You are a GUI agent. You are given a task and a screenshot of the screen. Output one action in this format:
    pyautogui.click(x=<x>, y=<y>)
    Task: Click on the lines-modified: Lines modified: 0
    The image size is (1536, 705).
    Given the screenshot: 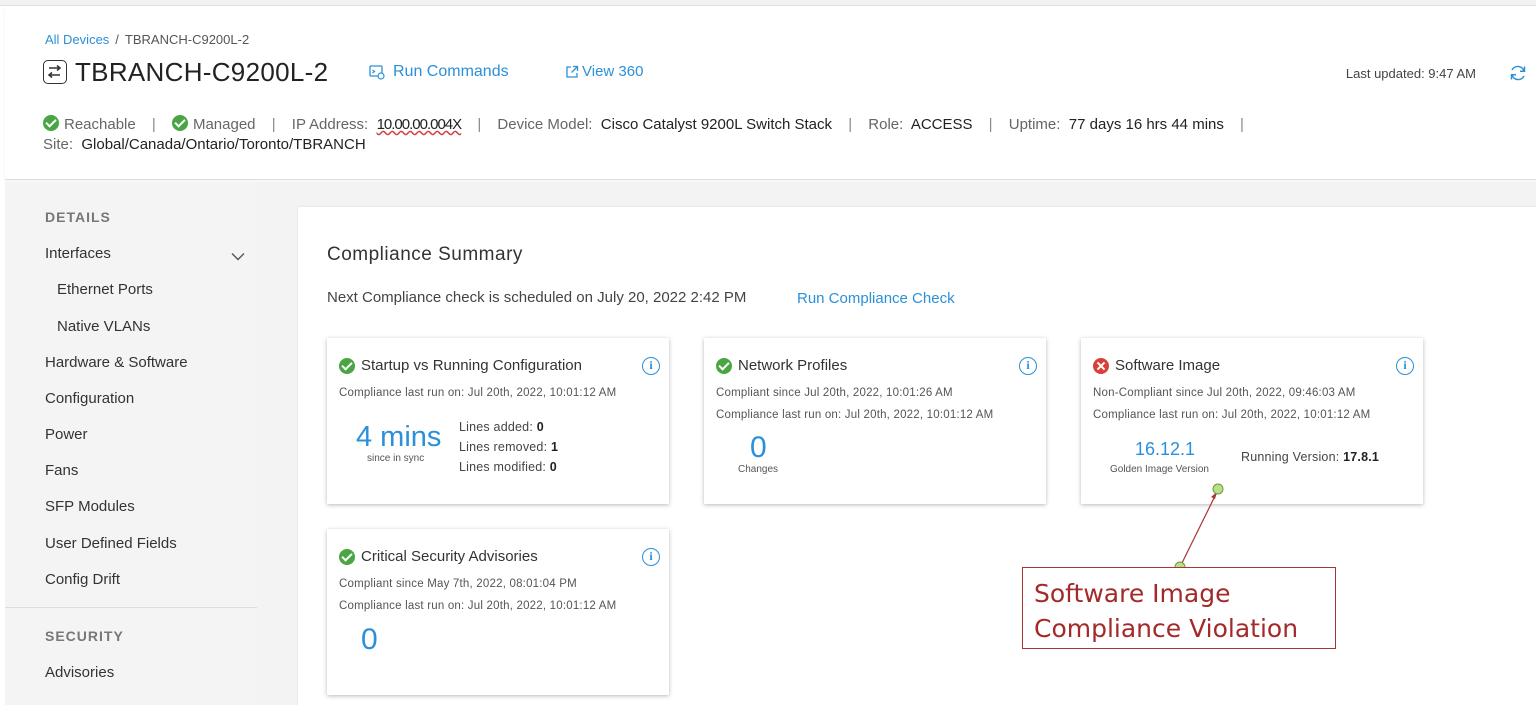 What is the action you would take?
    pyautogui.click(x=508, y=467)
    